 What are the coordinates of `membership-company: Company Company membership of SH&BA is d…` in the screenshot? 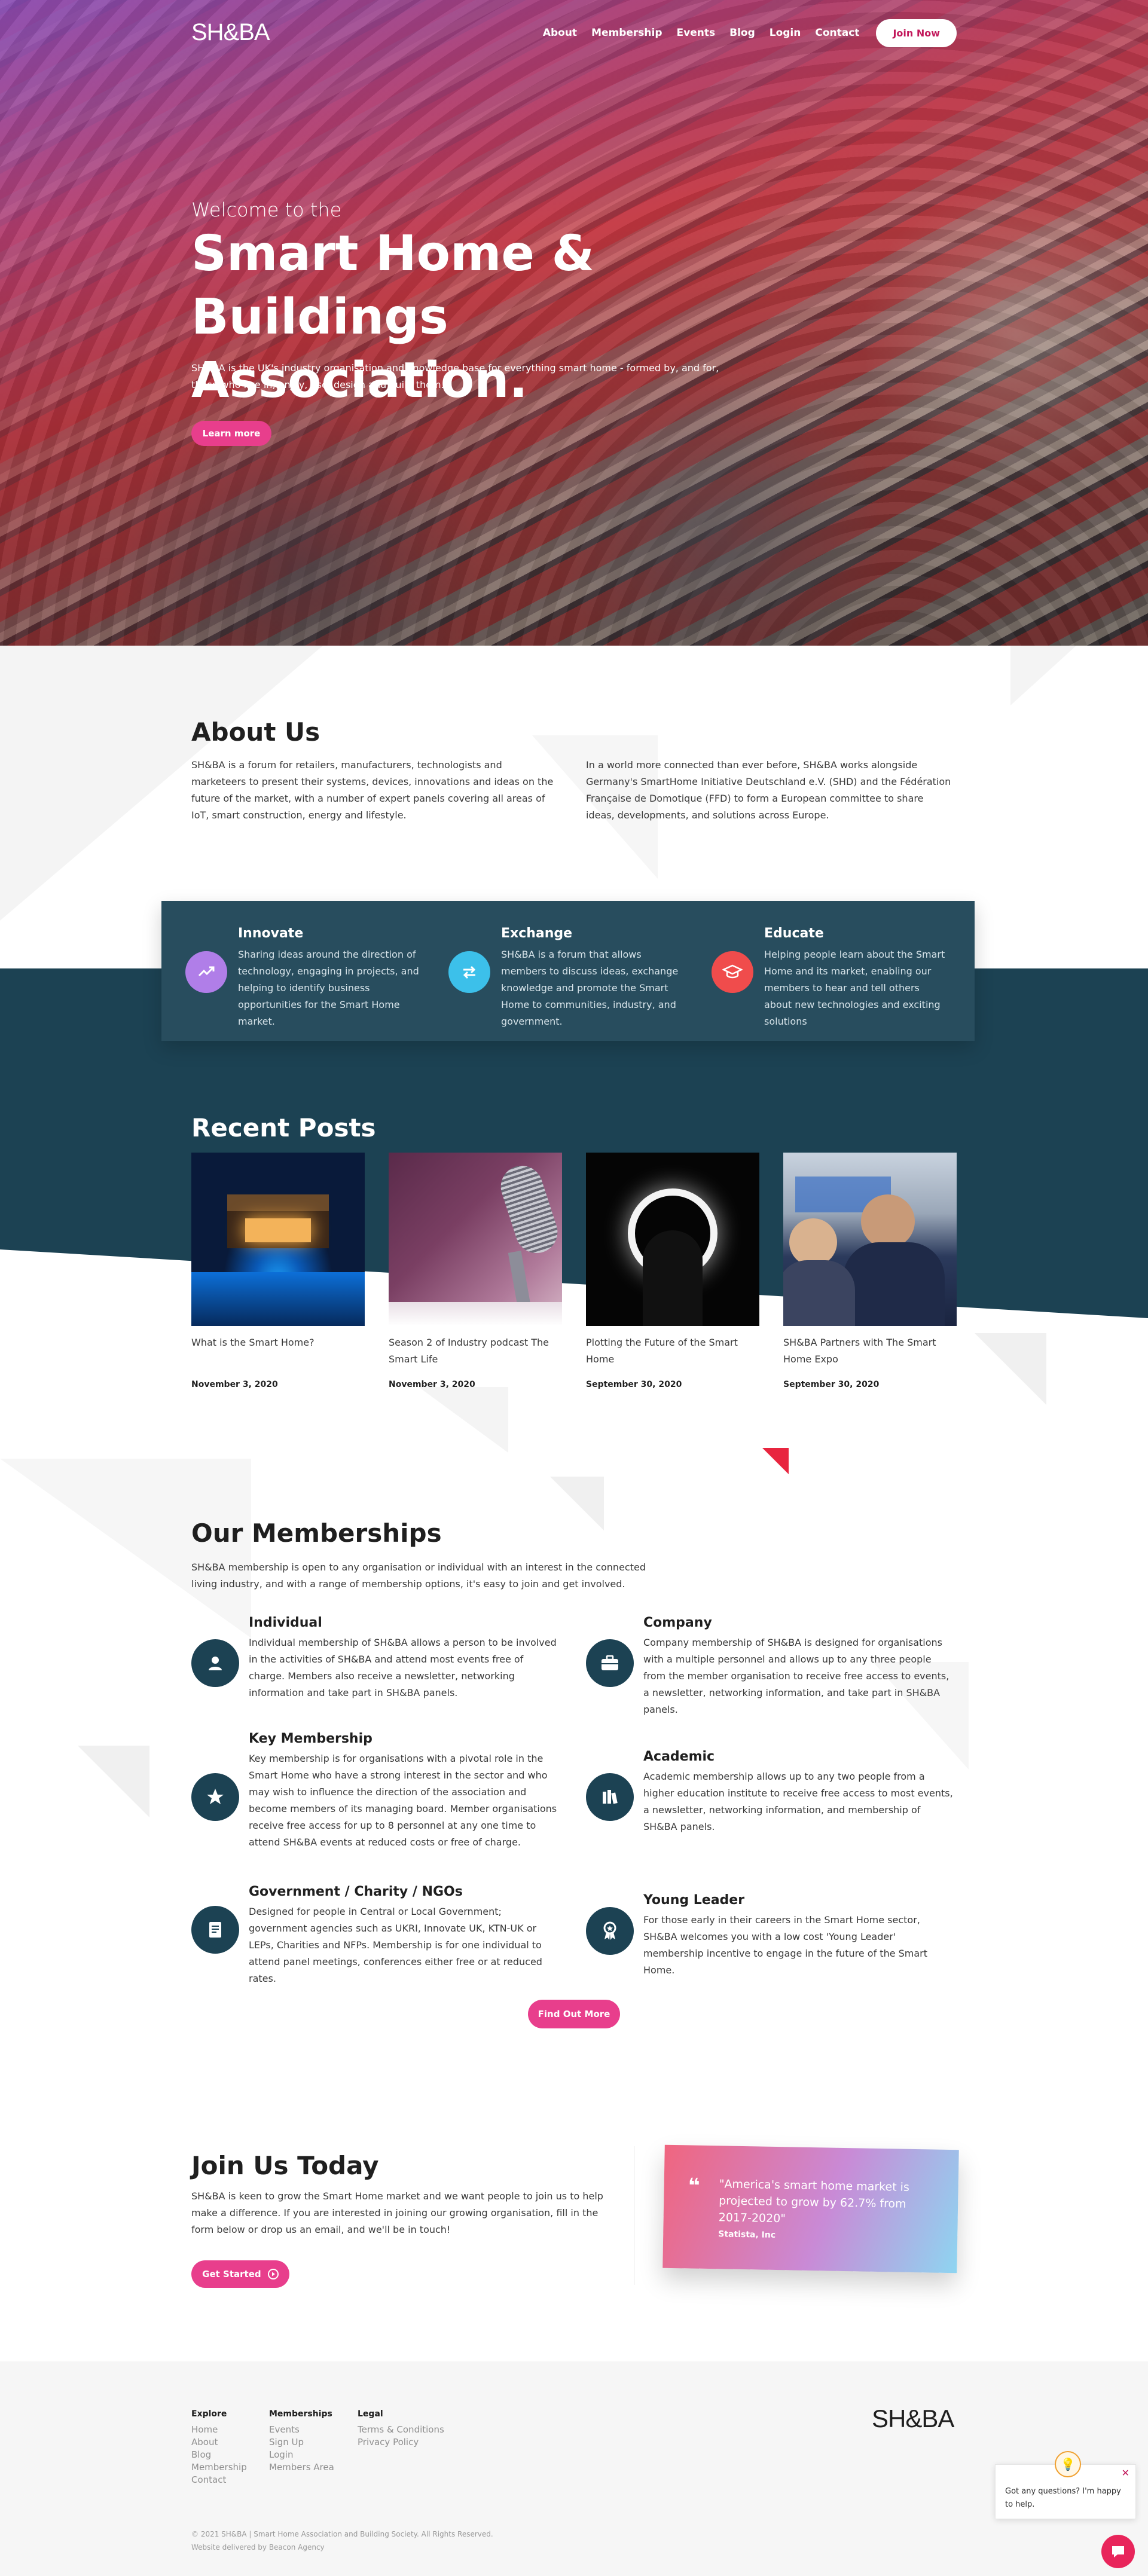 It's located at (767, 1665).